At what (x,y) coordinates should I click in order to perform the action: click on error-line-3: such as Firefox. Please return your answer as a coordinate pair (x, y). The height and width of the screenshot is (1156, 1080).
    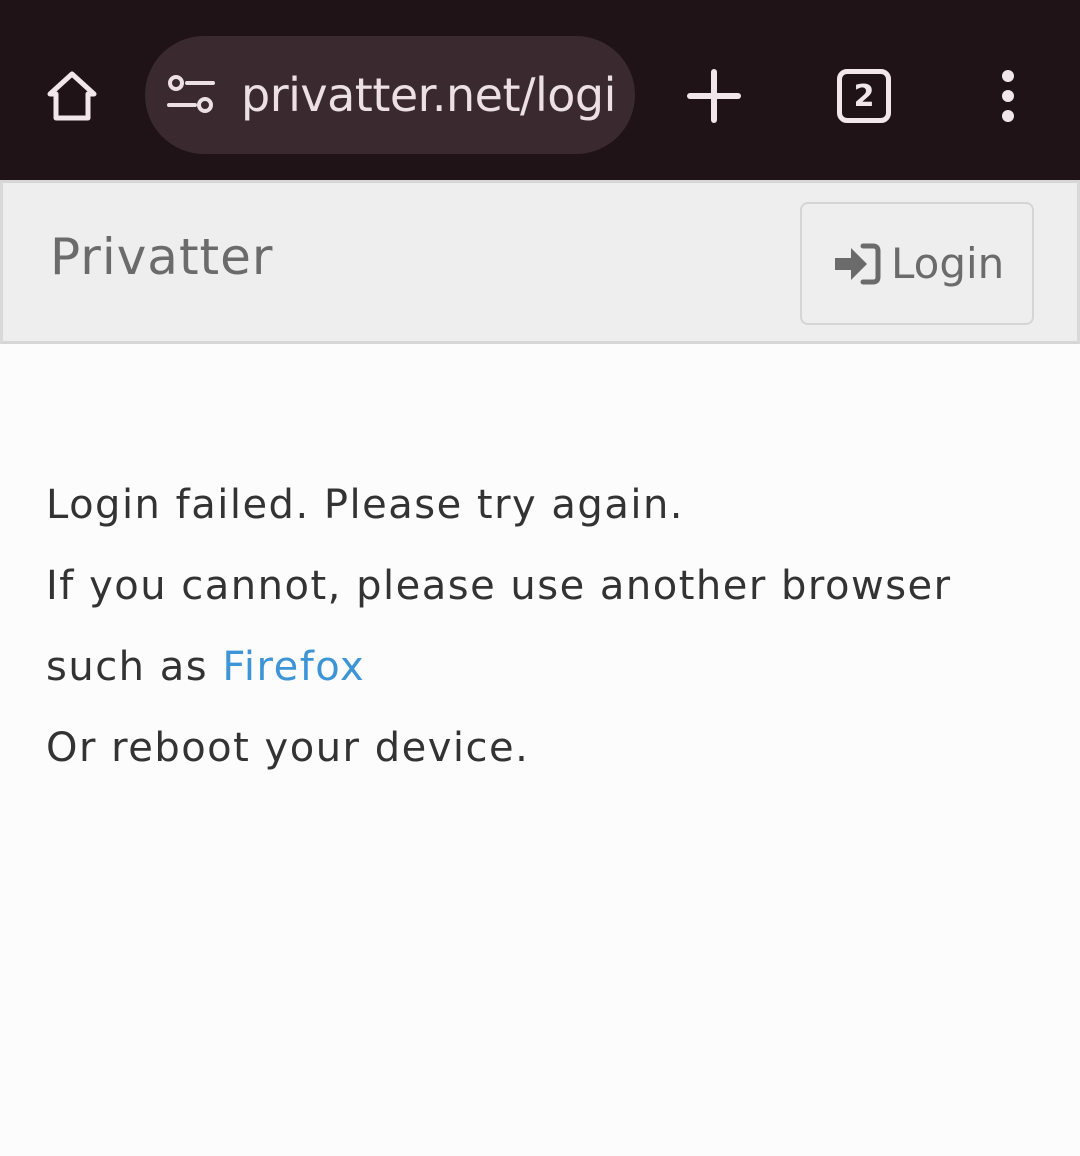
    Looking at the image, I should click on (546, 672).